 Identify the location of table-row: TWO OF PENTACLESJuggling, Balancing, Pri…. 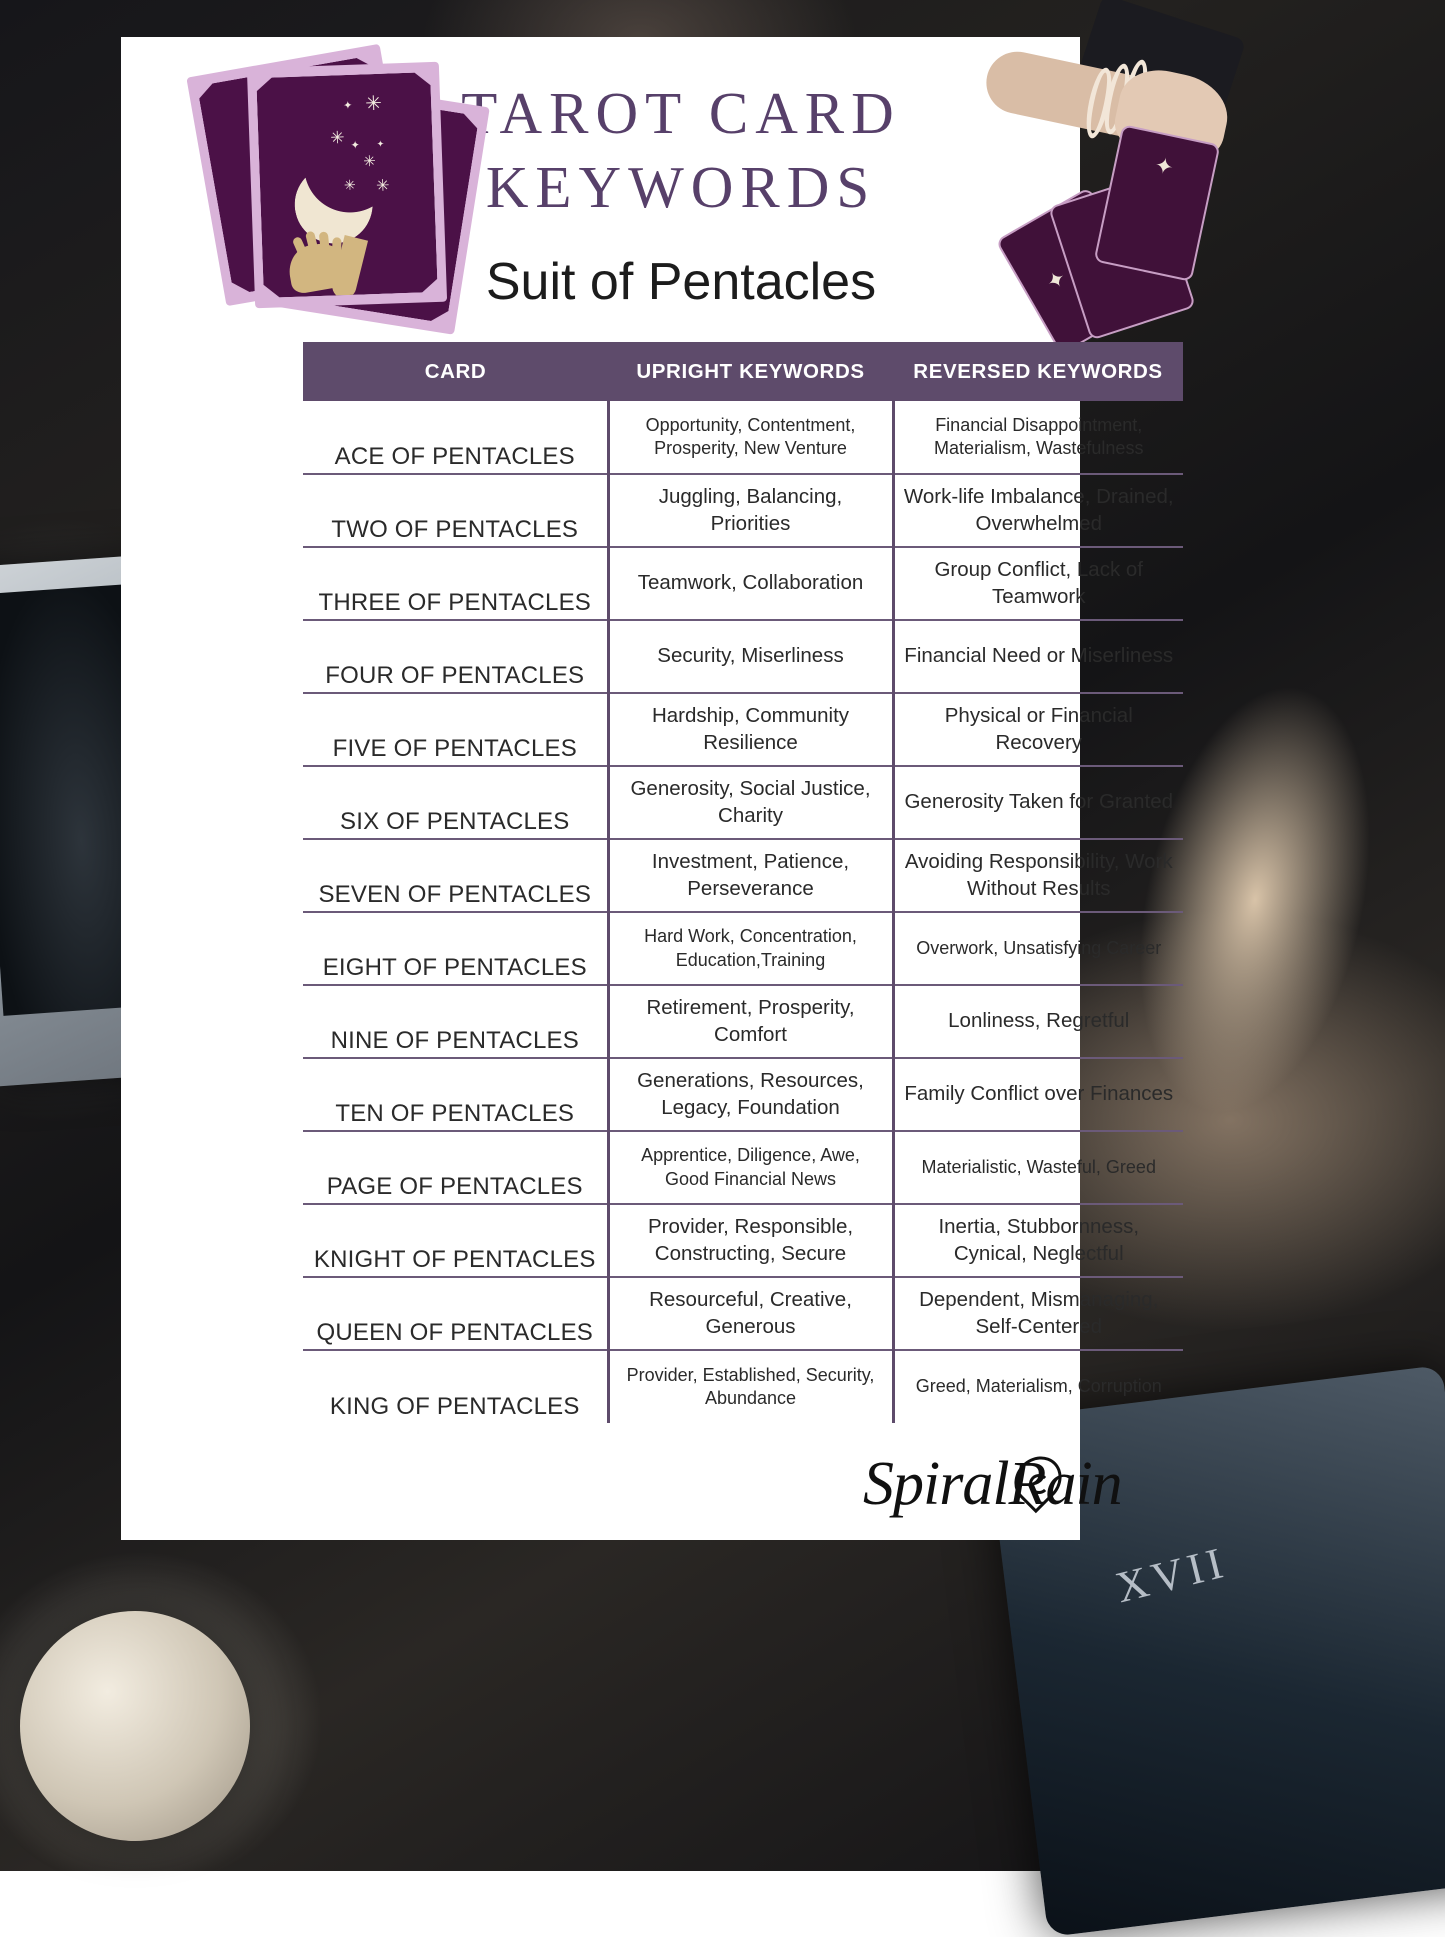
(743, 510).